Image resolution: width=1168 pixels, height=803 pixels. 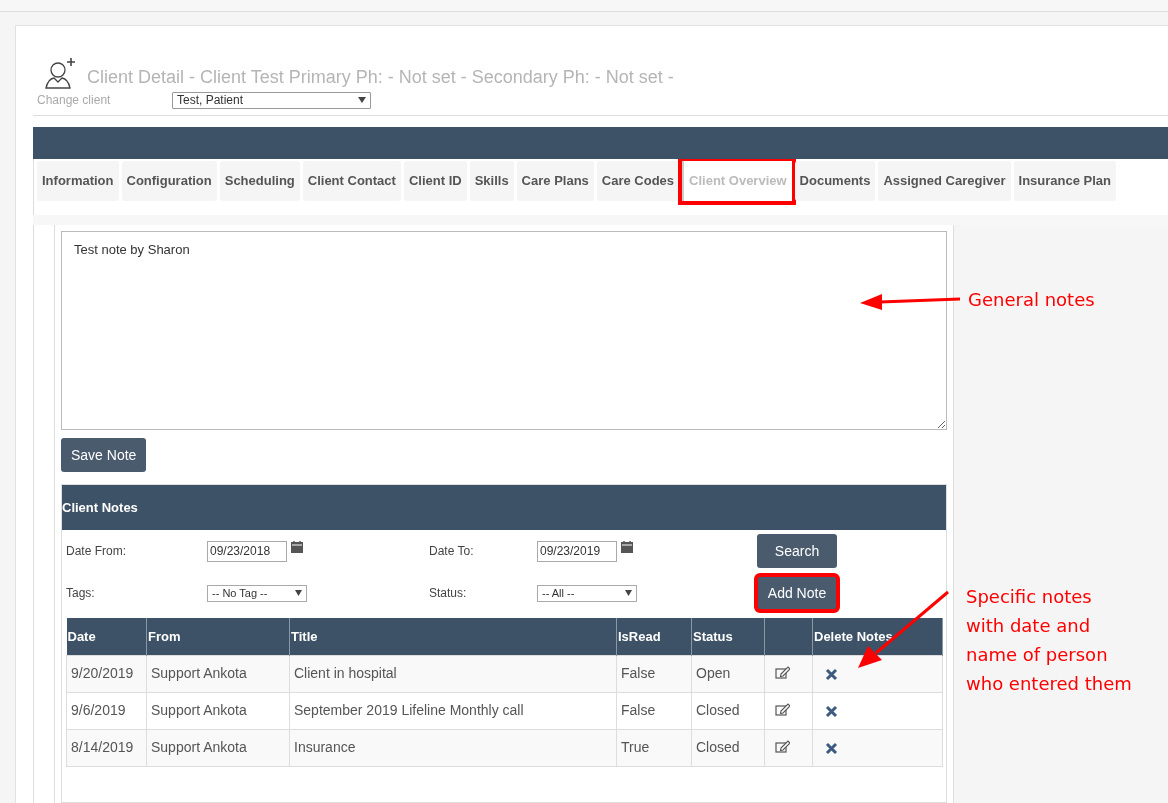 What do you see at coordinates (448, 593) in the screenshot?
I see `field-label: Status:` at bounding box center [448, 593].